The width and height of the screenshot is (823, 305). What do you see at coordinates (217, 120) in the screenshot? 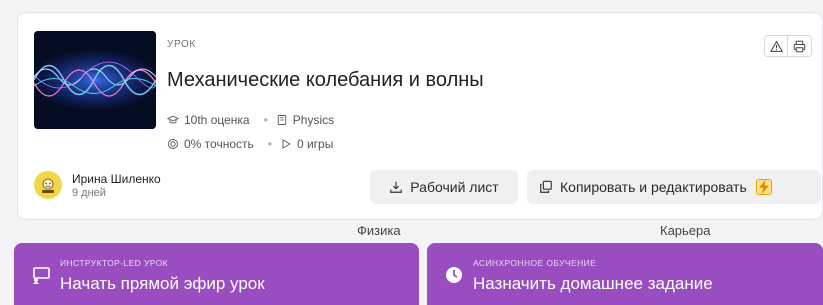
I see `grade-text: 10th оценка` at bounding box center [217, 120].